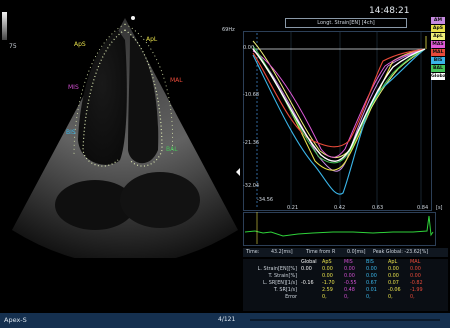 The image size is (450, 328). Describe the element at coordinates (321, 252) in the screenshot. I see `time-from-r-label: Time from R` at that location.